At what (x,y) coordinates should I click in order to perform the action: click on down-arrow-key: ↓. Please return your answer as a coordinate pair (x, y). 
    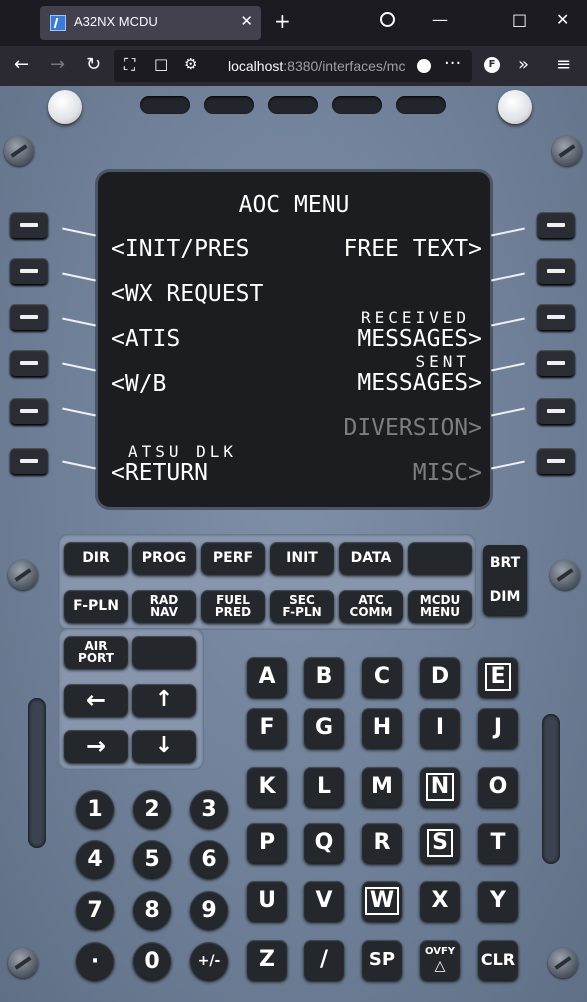
    Looking at the image, I should click on (164, 746).